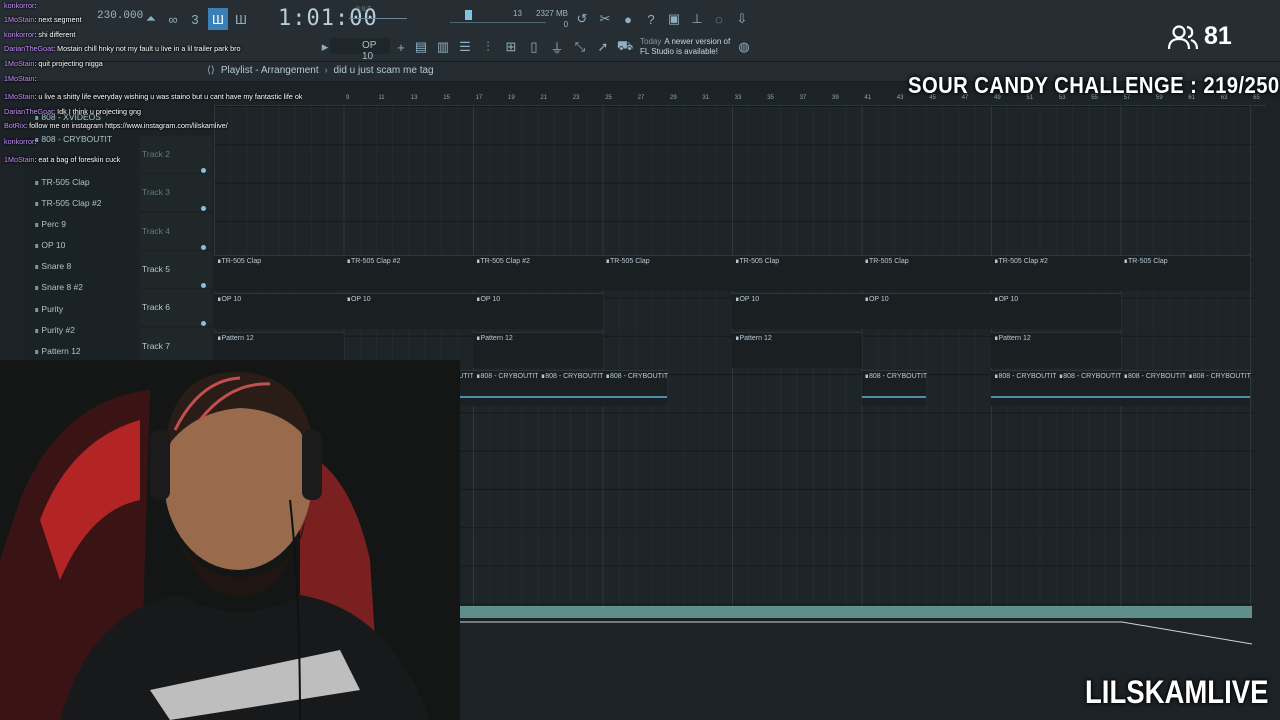 This screenshot has width=1280, height=720. Describe the element at coordinates (651, 41) in the screenshot. I see `news-today: Today` at that location.